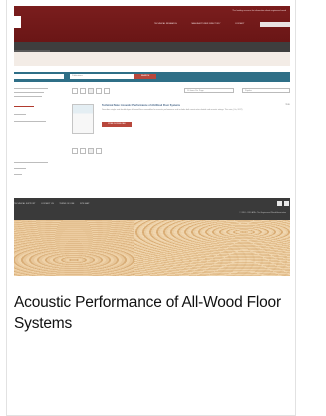 The image size is (326, 416). I want to click on thumb-per-page-select: 10 Items Per Page, so click(209, 90).